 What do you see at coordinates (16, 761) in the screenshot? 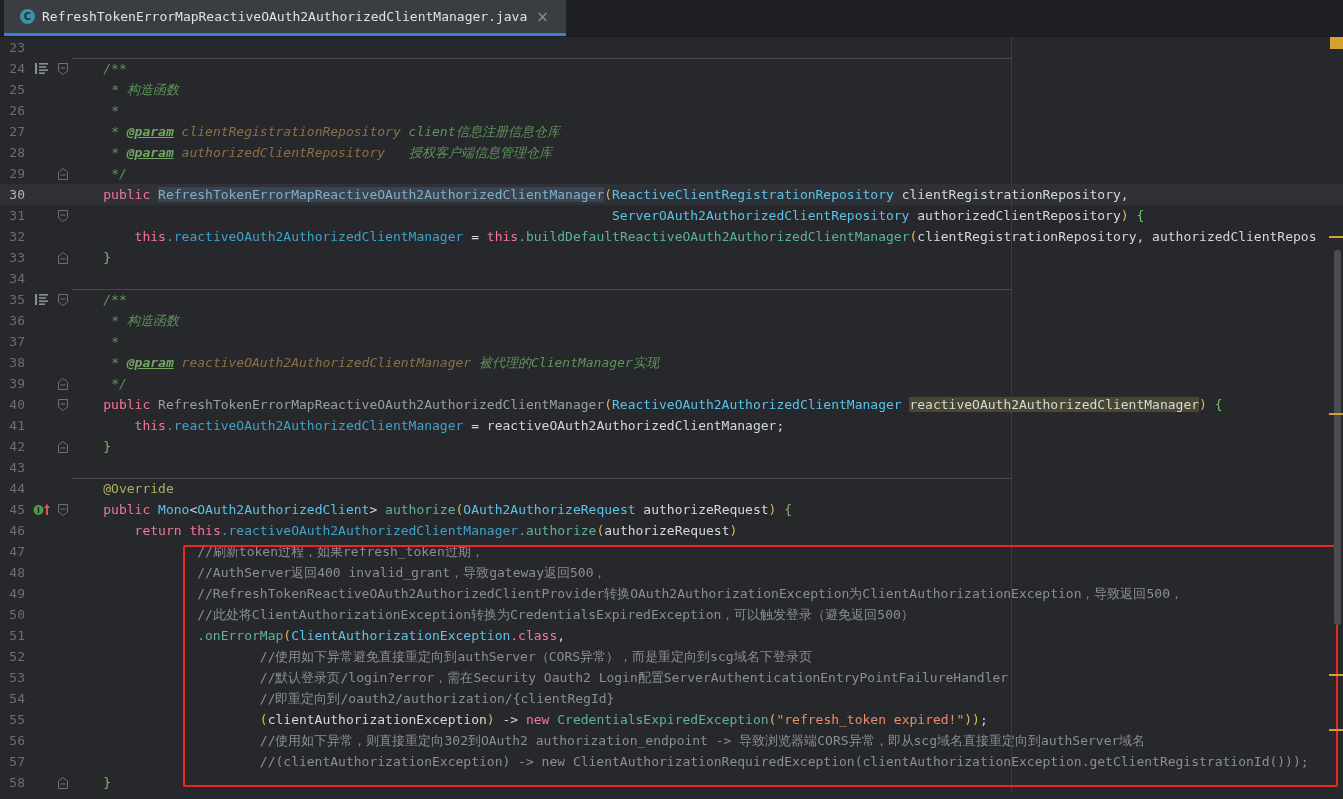
I see `line-number: 57` at bounding box center [16, 761].